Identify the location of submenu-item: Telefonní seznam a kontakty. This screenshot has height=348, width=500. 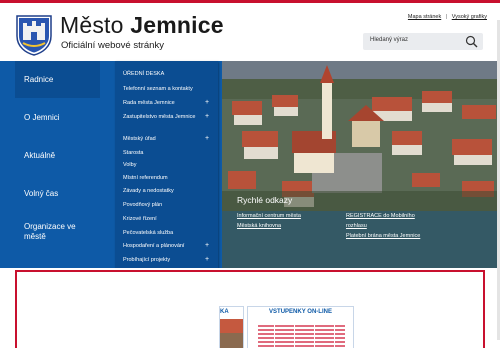
(164, 89).